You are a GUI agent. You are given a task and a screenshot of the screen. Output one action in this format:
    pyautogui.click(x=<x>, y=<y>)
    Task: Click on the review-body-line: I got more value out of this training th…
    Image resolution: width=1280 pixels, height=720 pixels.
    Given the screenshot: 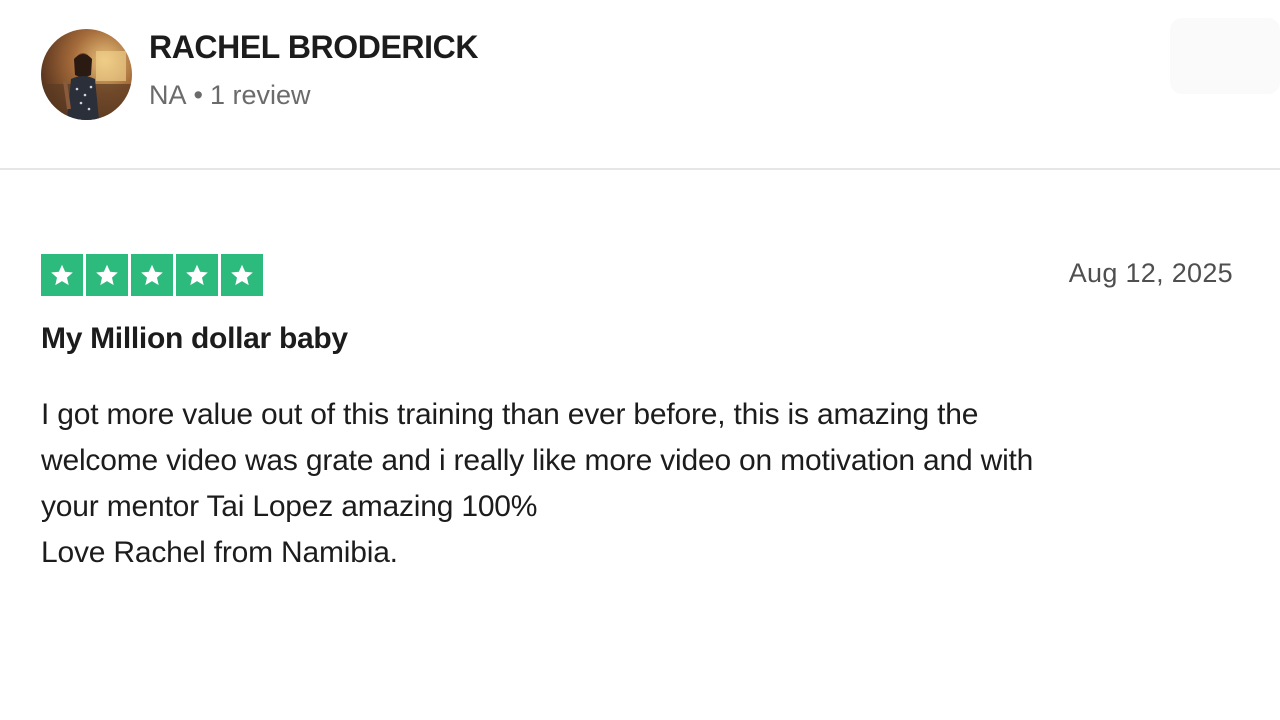 What is the action you would take?
    pyautogui.click(x=510, y=414)
    